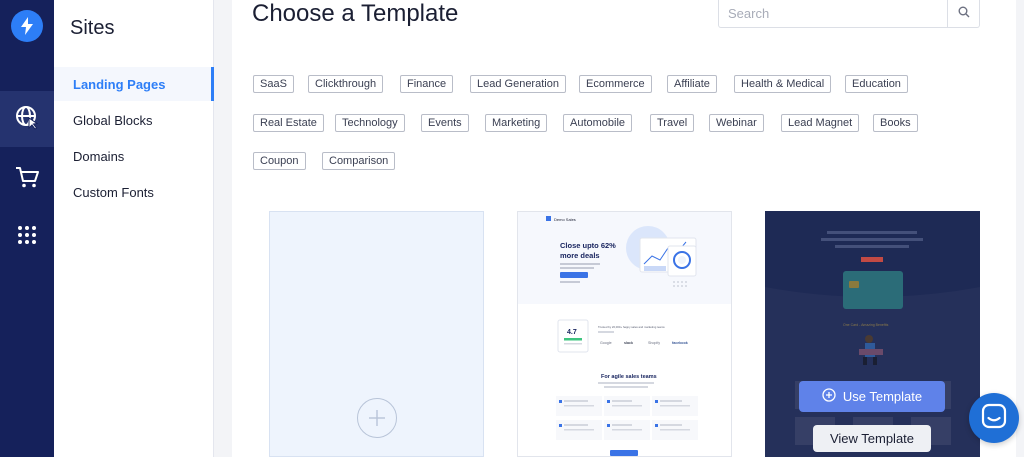 Image resolution: width=1024 pixels, height=457 pixels. I want to click on search-box, so click(849, 14).